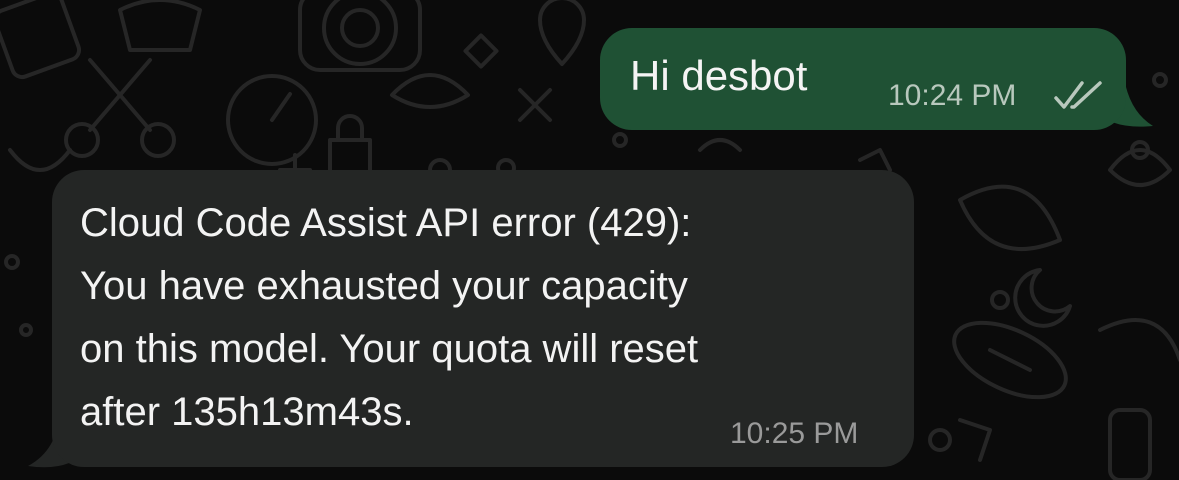  I want to click on doodle-moon-icon, so click(1042, 298).